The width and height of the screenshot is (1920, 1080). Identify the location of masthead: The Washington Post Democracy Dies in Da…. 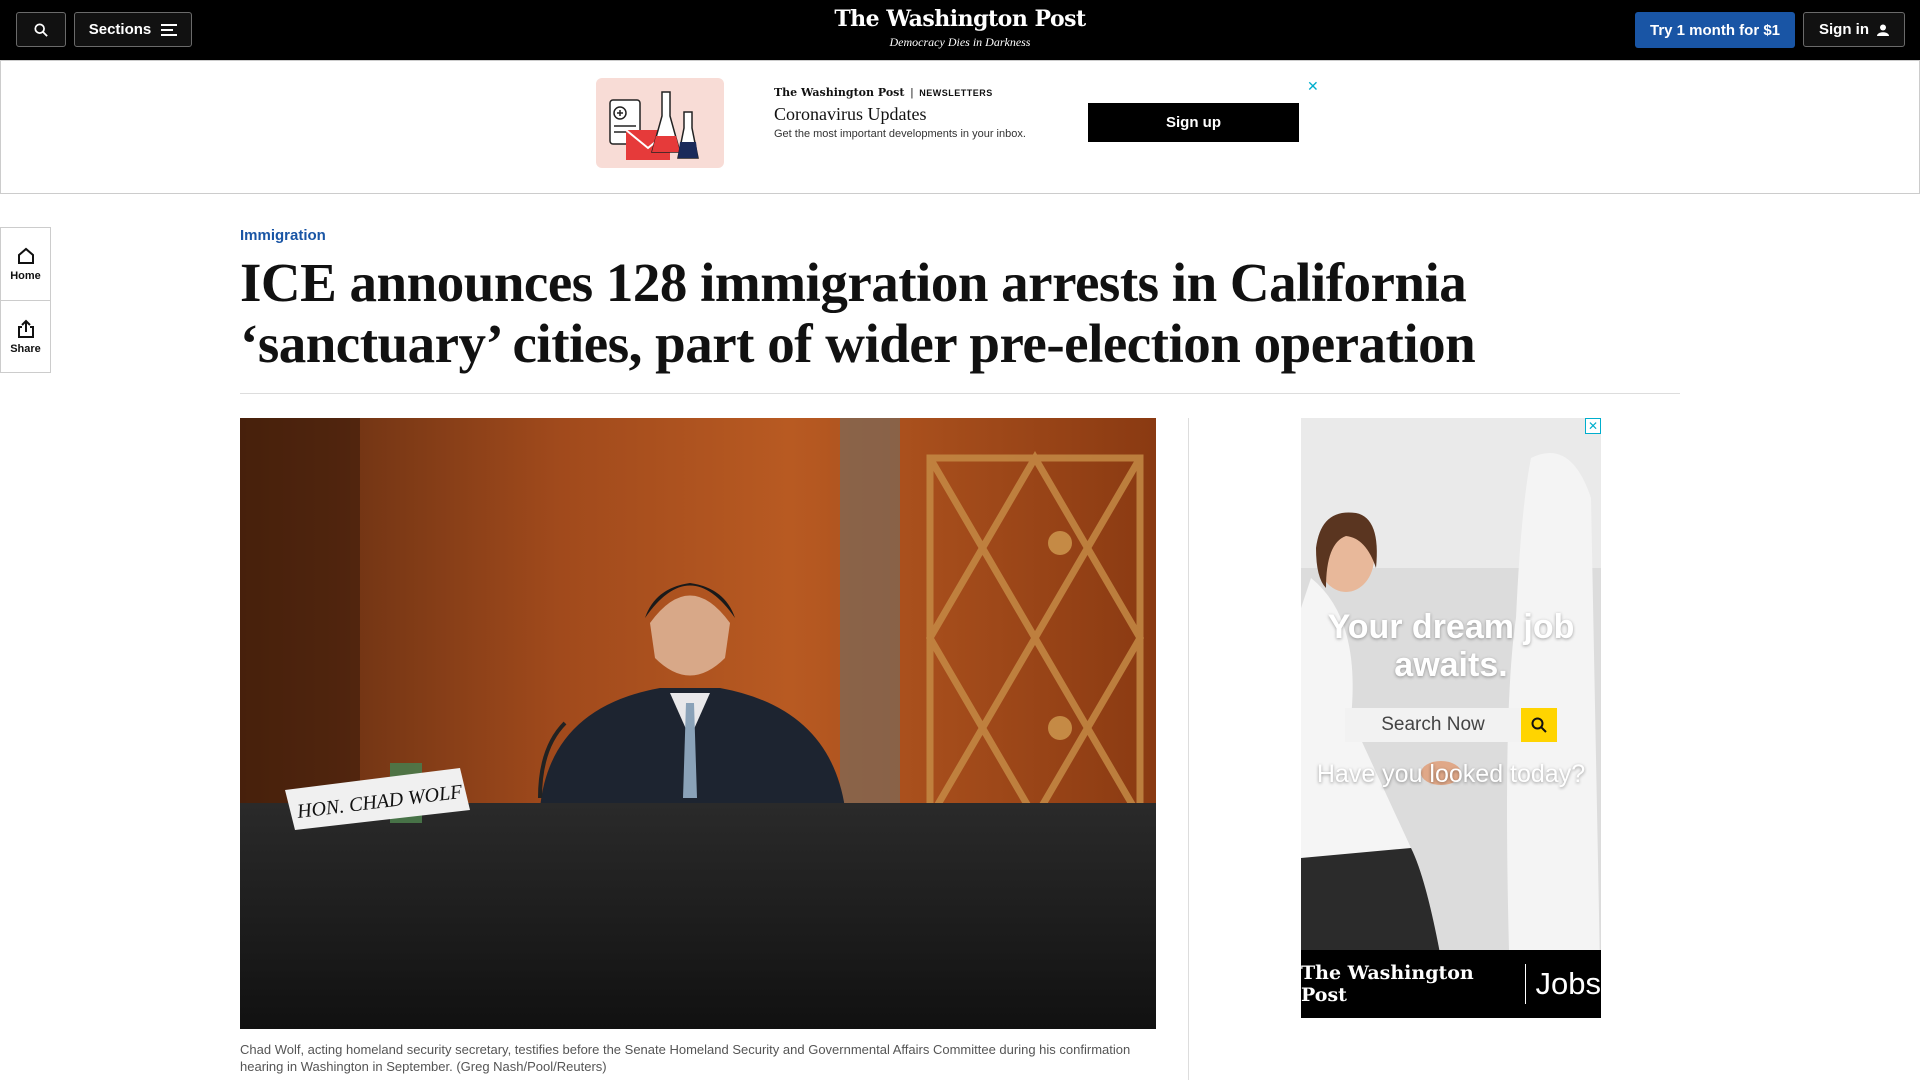
(960, 28).